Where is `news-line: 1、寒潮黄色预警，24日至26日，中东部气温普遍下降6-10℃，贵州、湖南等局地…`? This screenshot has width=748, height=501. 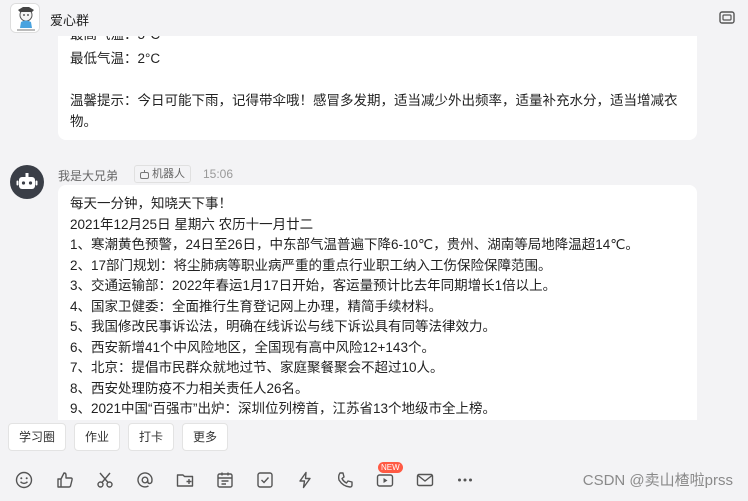
news-line: 1、寒潮黄色预警，24日至26日，中东部气温普遍下降6-10℃，贵州、湖南等局地… is located at coordinates (354, 244).